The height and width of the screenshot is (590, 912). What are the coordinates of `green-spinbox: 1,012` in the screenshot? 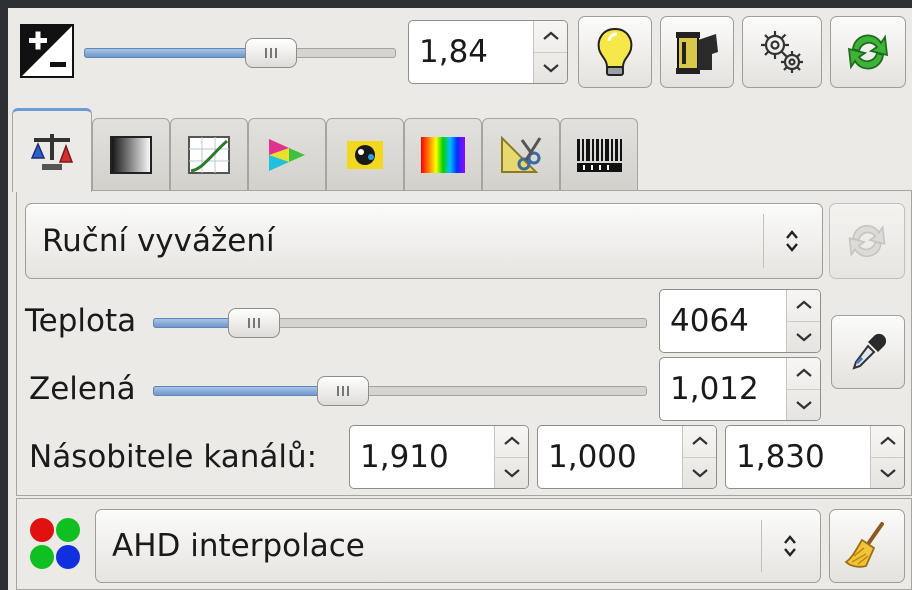 It's located at (740, 389).